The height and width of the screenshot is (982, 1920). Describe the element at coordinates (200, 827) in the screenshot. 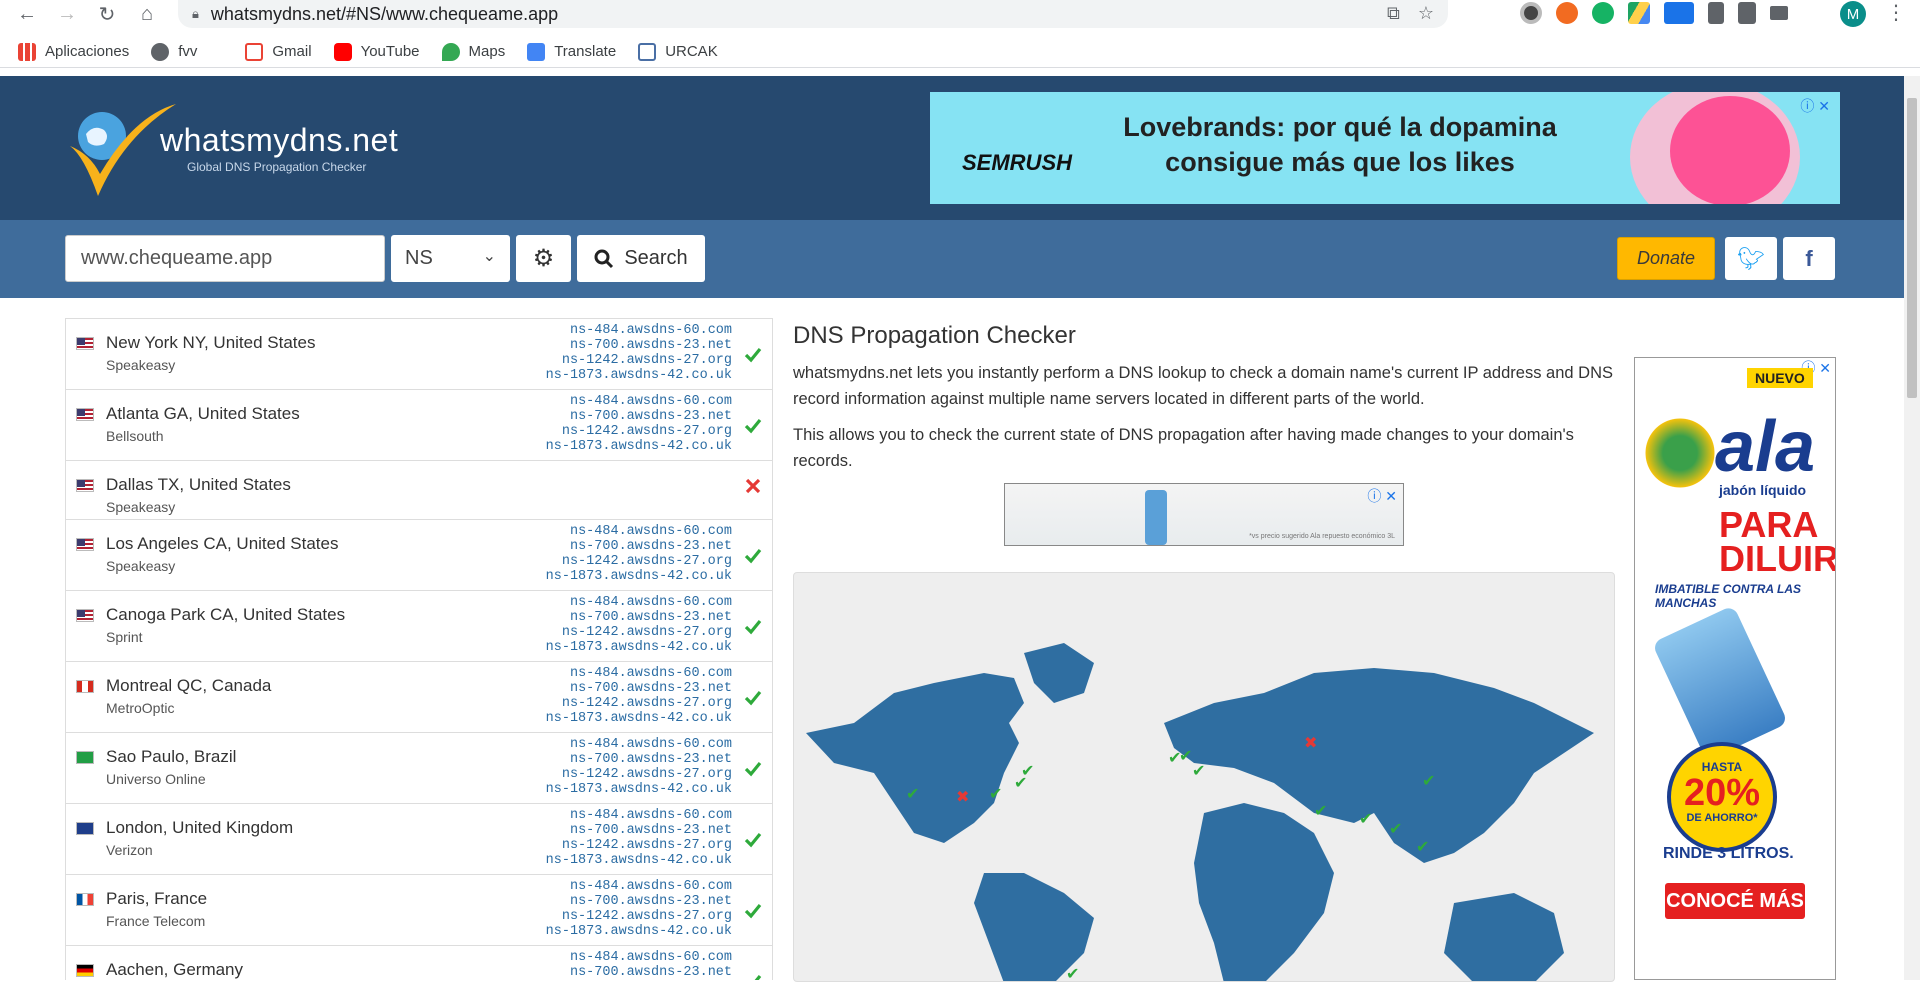

I see `result-location: London, United Kingdom` at that location.